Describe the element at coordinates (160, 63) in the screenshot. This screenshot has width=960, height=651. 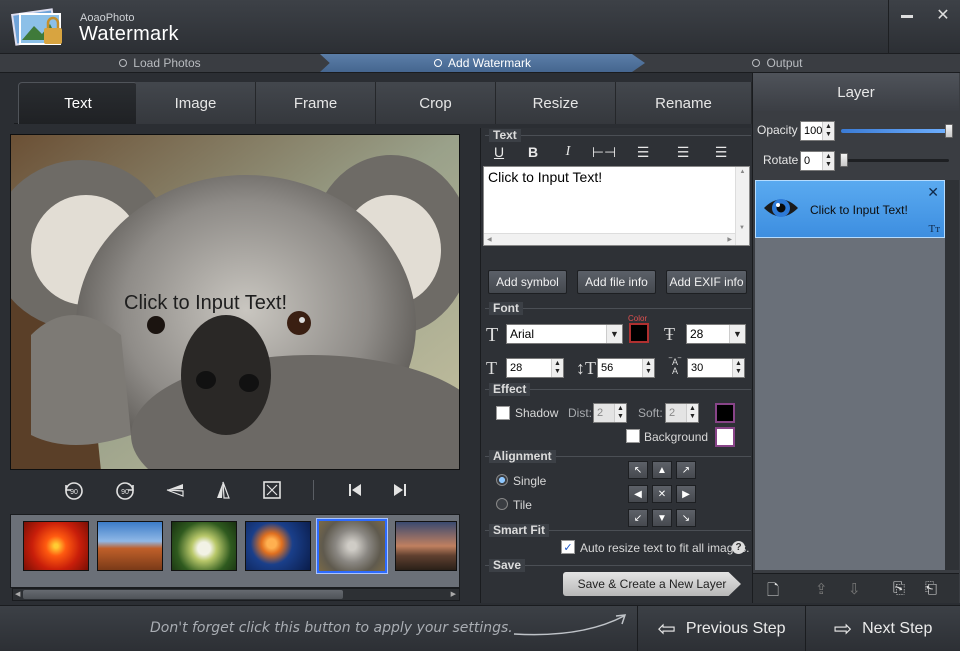
I see `step-load-photos: Load Photos` at that location.